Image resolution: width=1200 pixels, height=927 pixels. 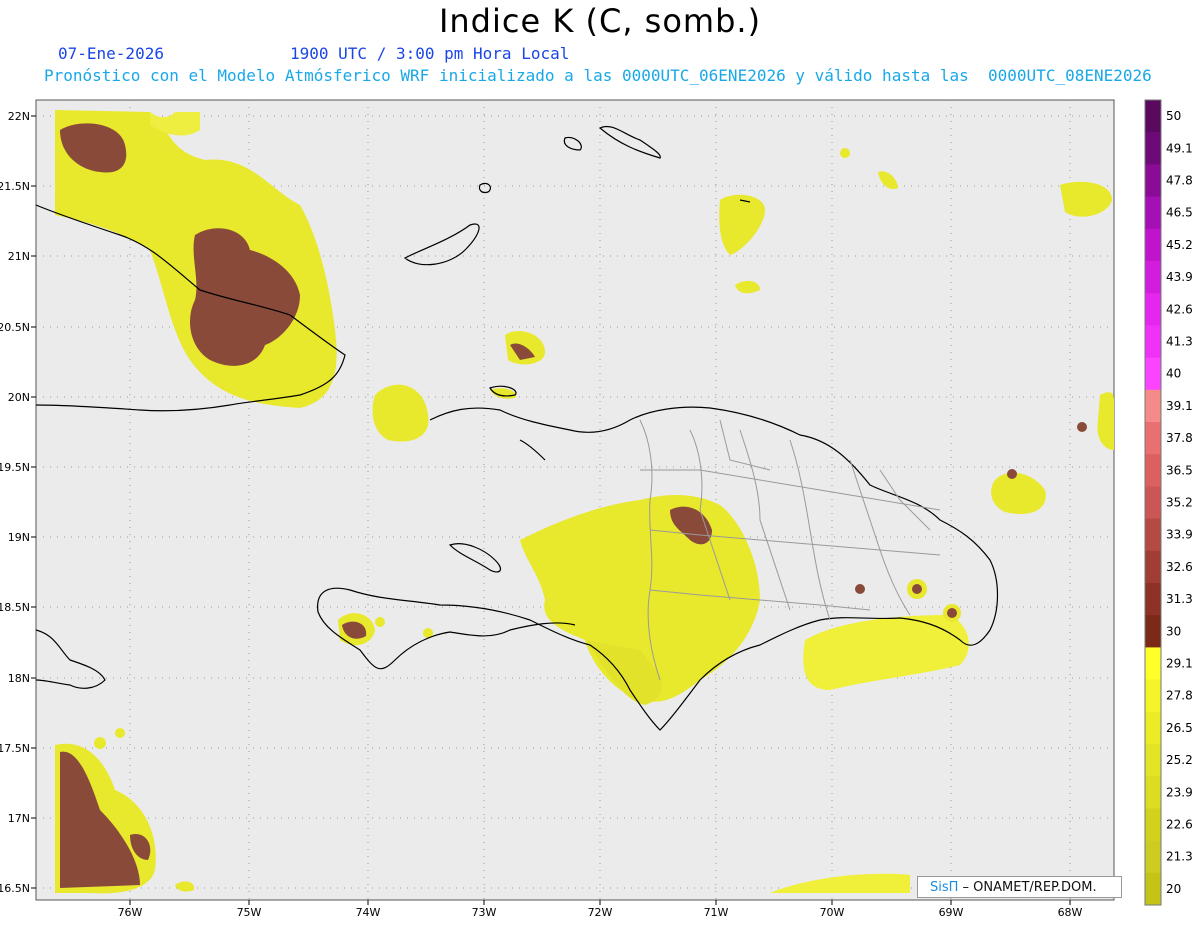 What do you see at coordinates (15, 607) in the screenshot?
I see `lat-label: 18.5N` at bounding box center [15, 607].